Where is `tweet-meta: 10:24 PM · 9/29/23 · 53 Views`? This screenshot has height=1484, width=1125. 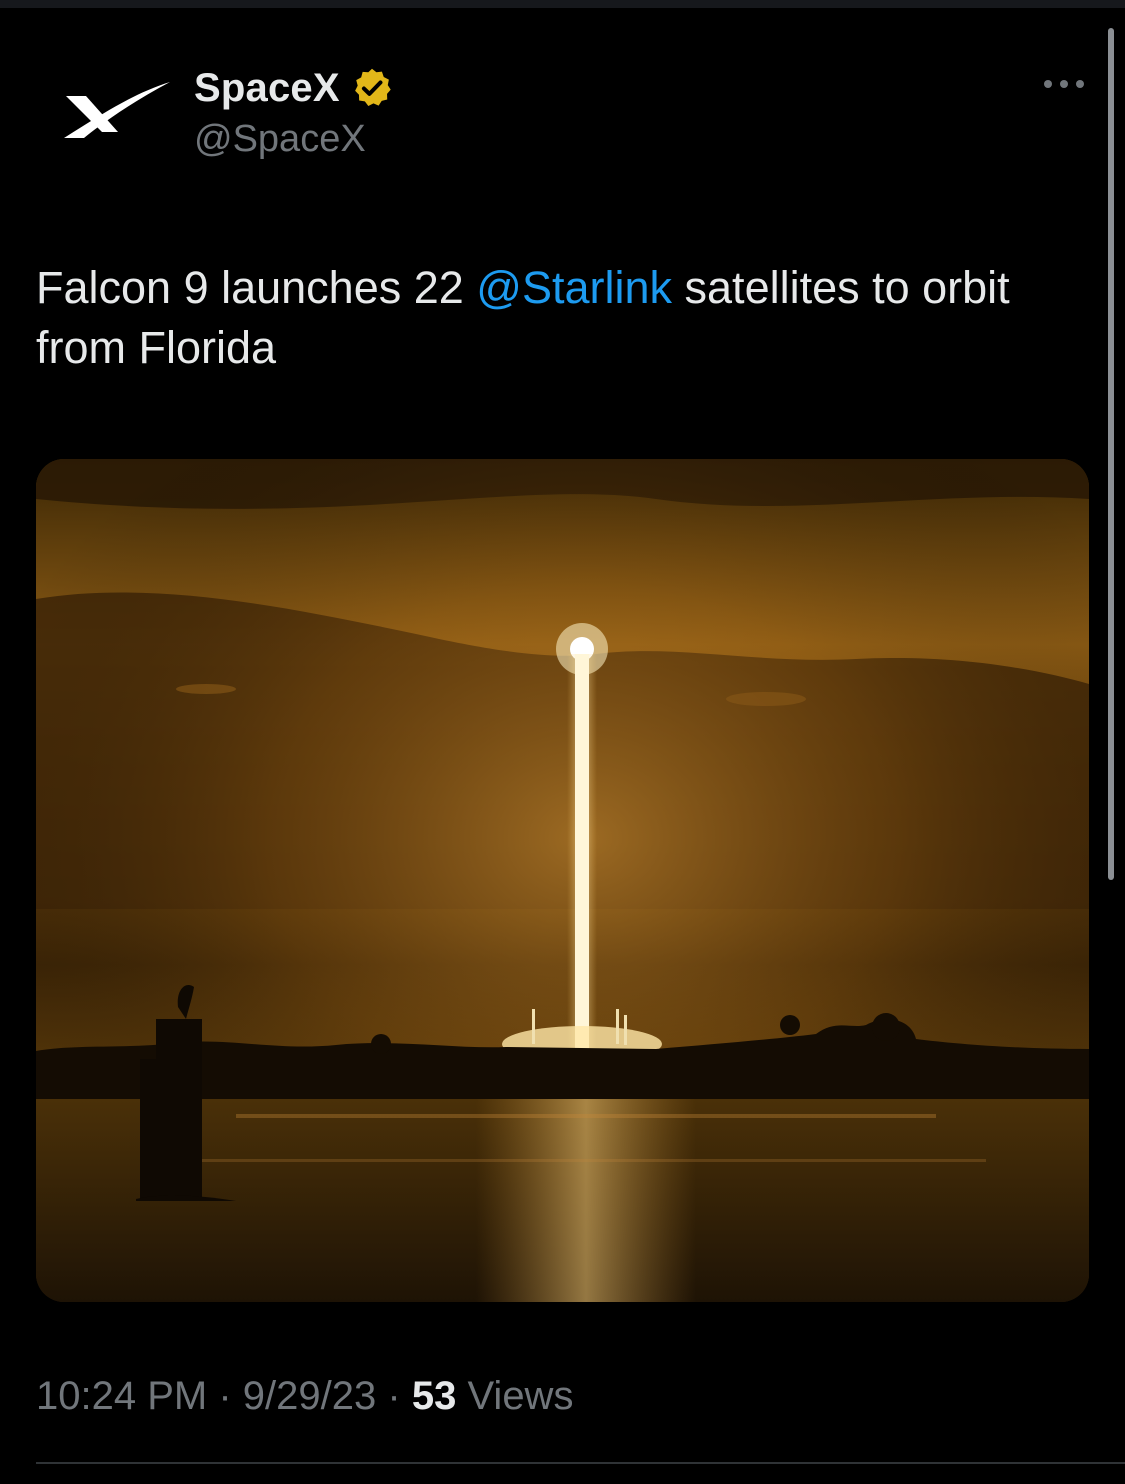 tweet-meta: 10:24 PM · 9/29/23 · 53 Views is located at coordinates (304, 1396).